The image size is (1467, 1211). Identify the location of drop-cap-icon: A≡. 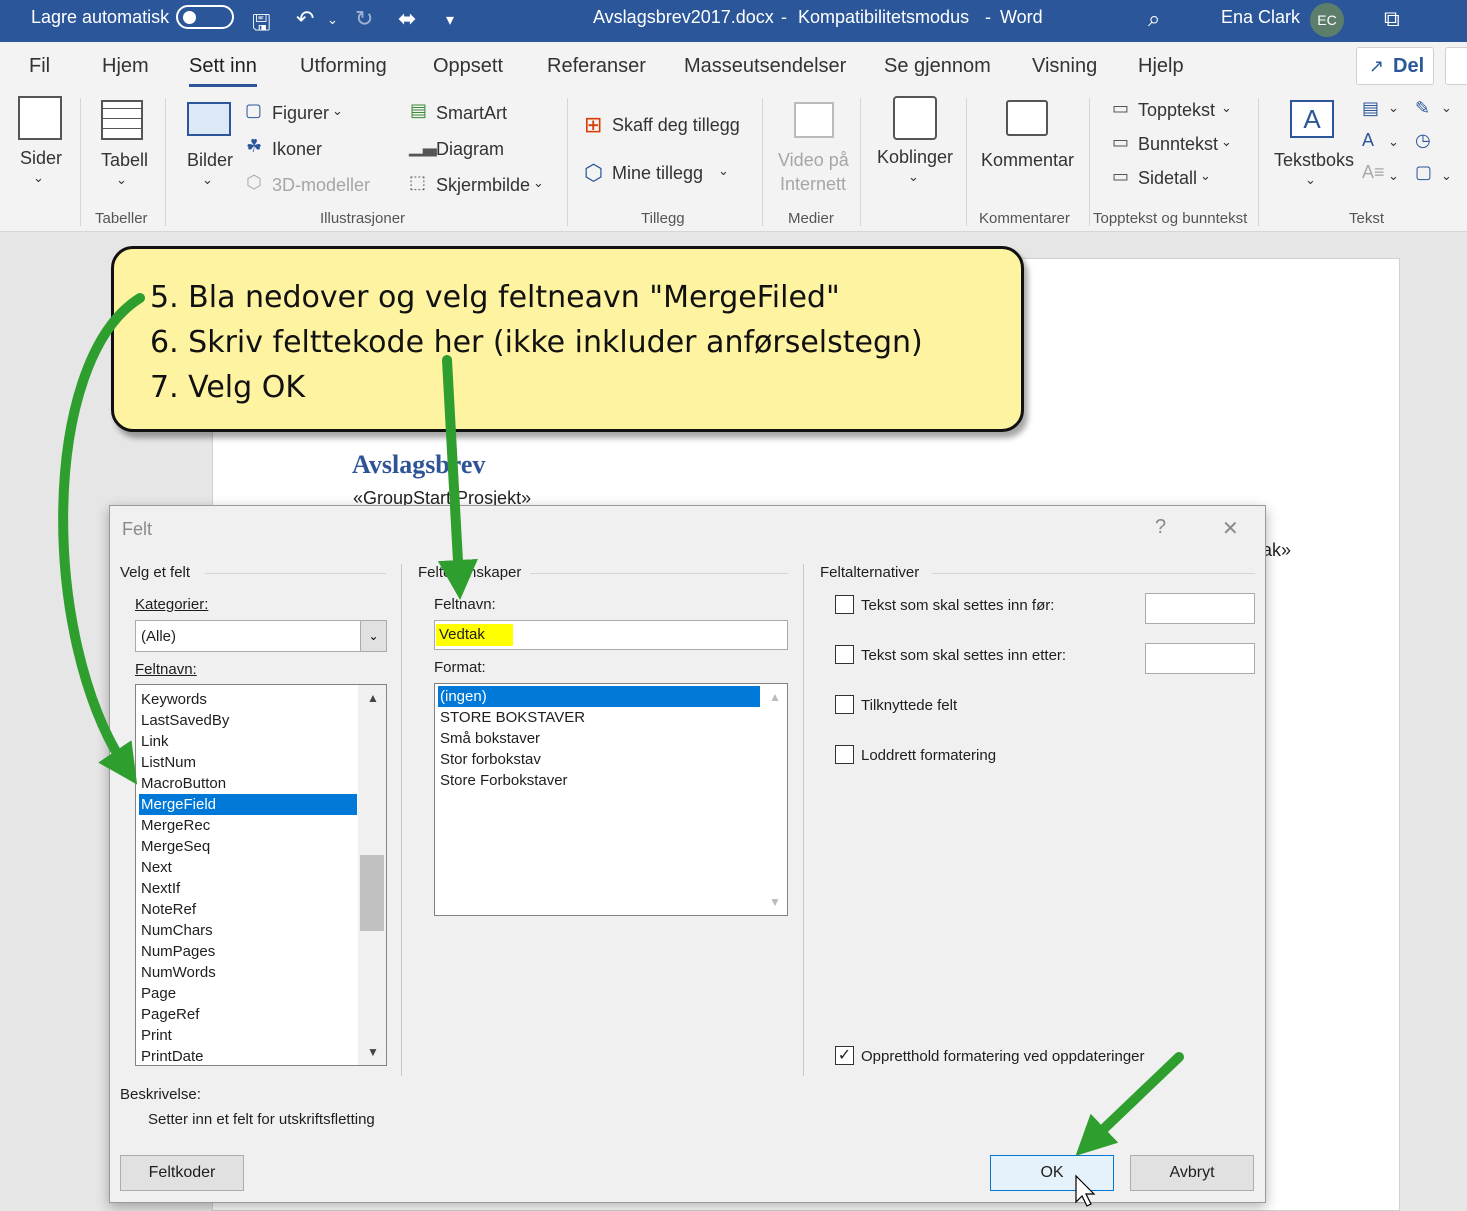
(1373, 172).